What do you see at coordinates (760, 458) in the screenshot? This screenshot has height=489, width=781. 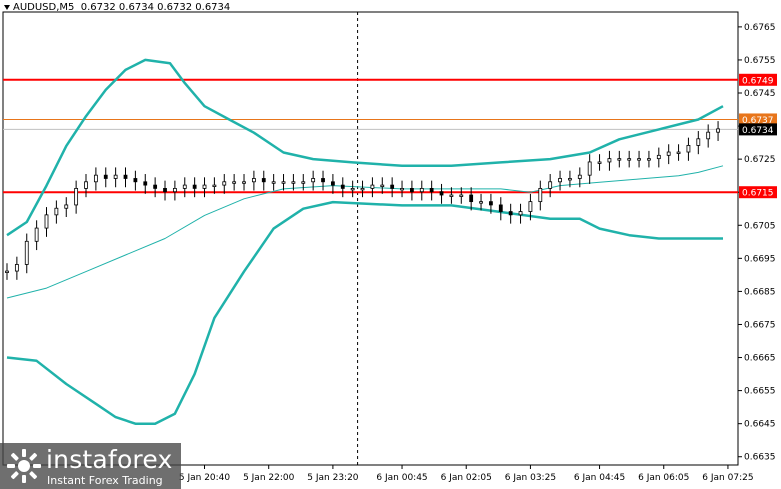 I see `y-tick-label: 0.6635` at bounding box center [760, 458].